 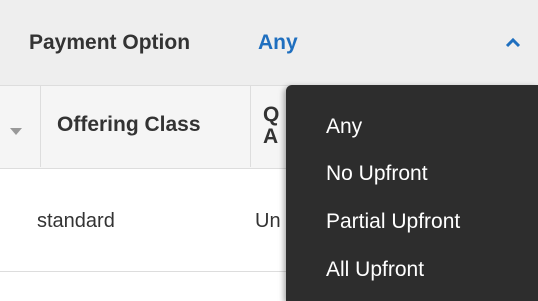 I want to click on dropdown-option-any: Any, so click(x=344, y=127).